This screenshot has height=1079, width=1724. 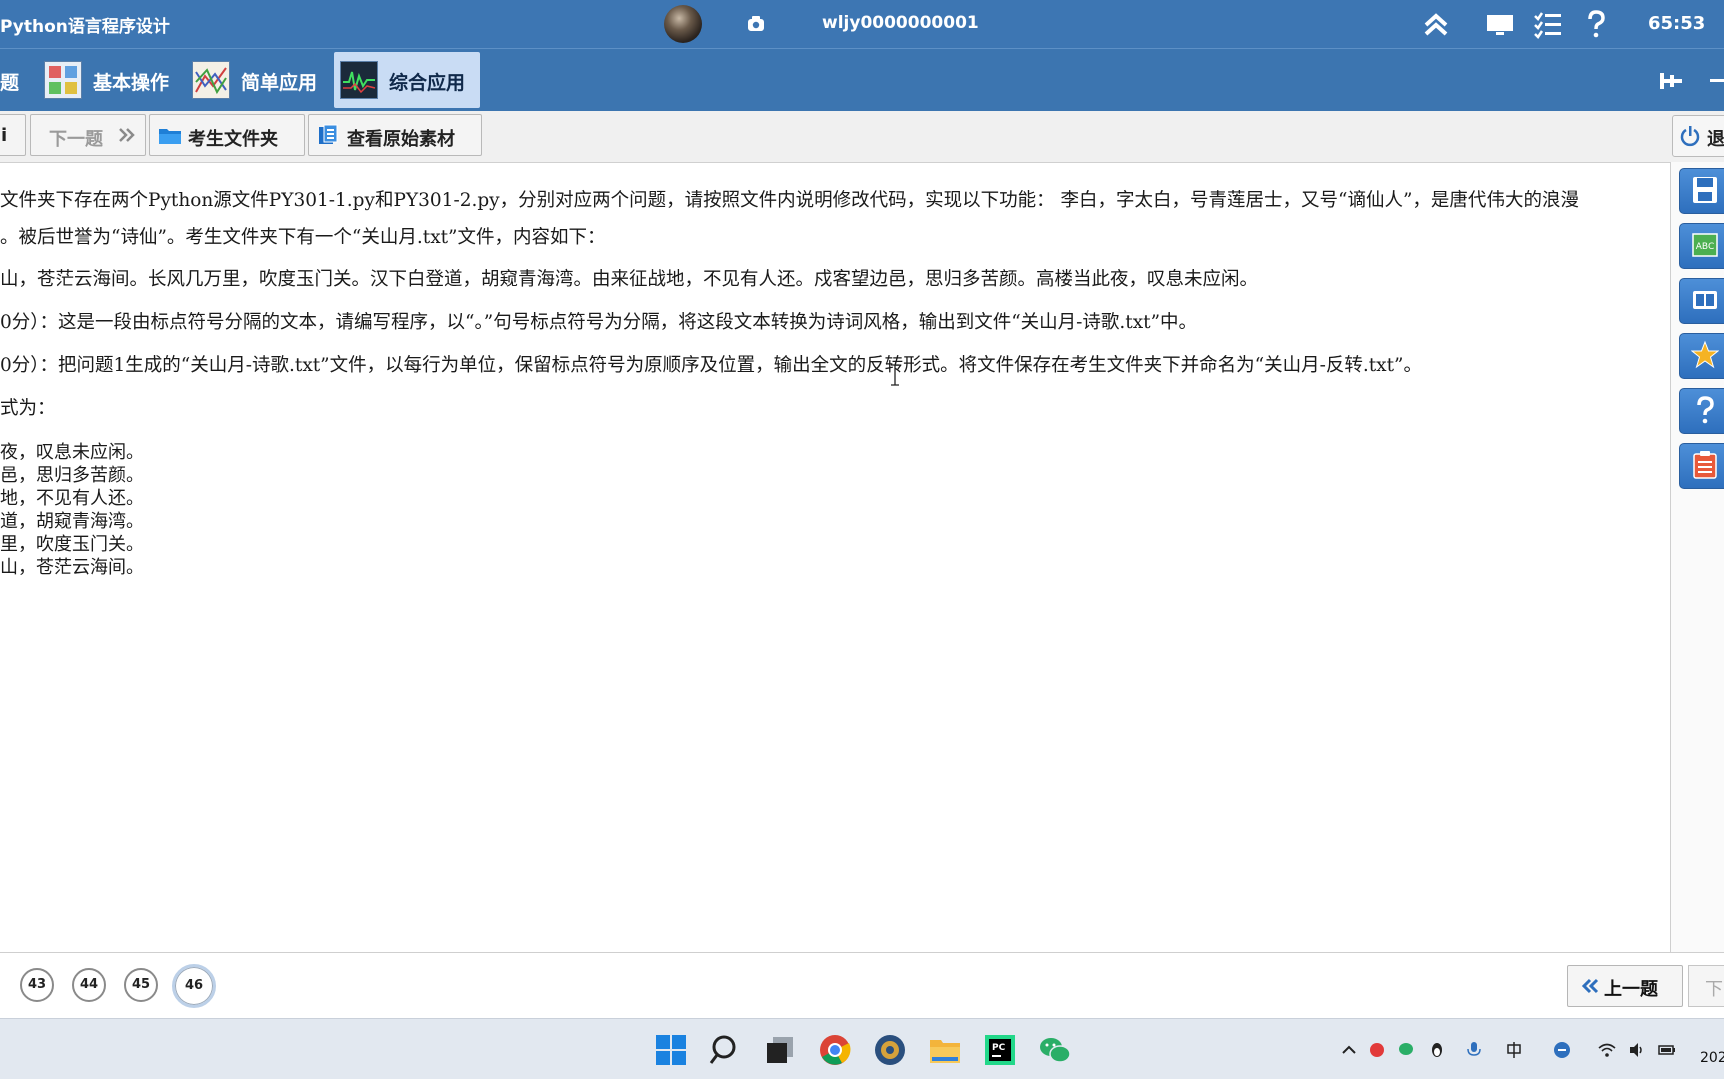 What do you see at coordinates (1548, 24) in the screenshot?
I see `checklist-icon` at bounding box center [1548, 24].